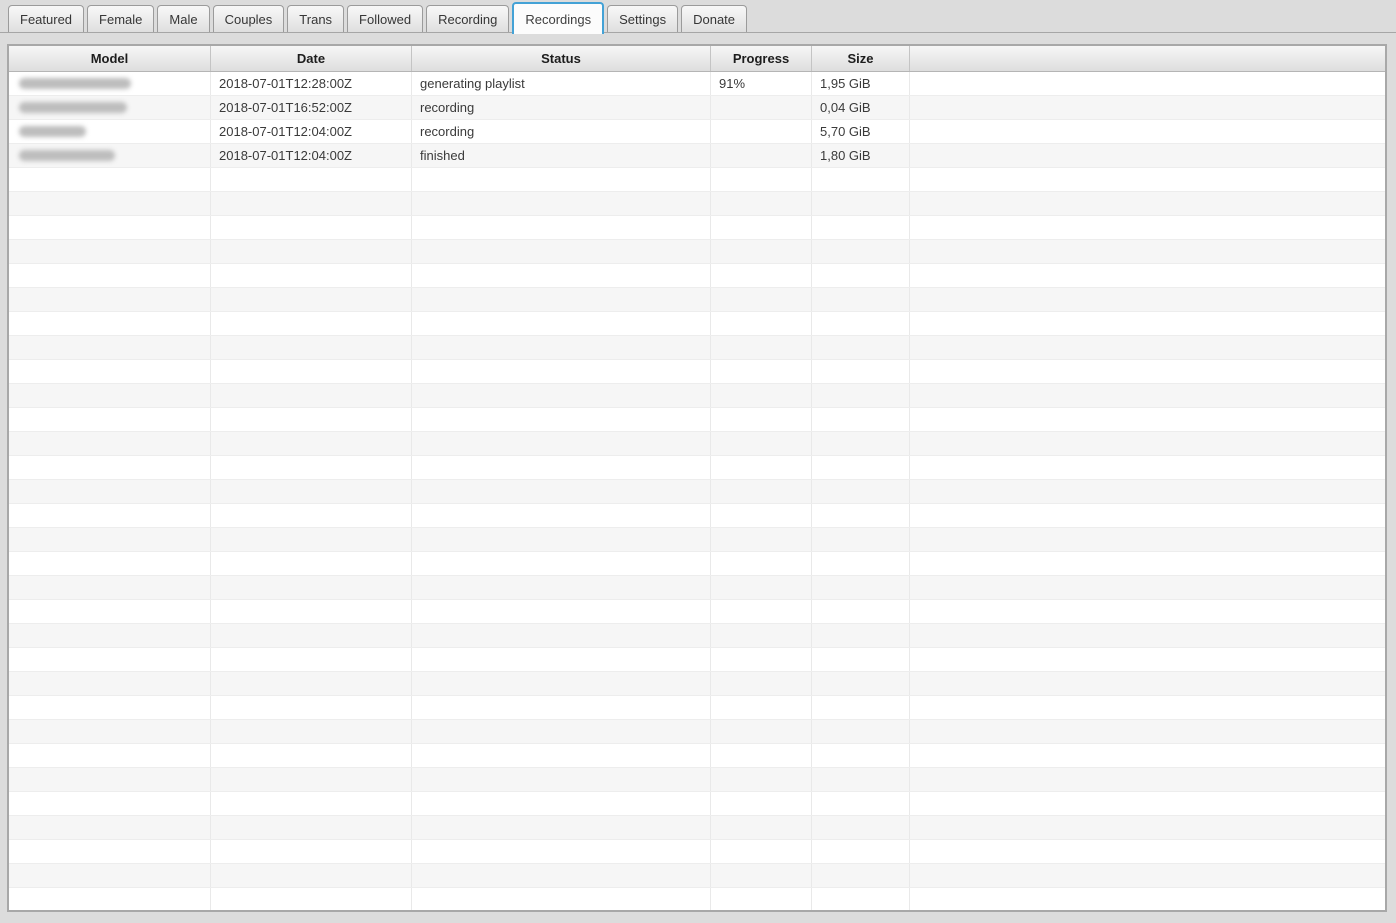 This screenshot has height=923, width=1396. What do you see at coordinates (183, 18) in the screenshot?
I see `tab-male: Male` at bounding box center [183, 18].